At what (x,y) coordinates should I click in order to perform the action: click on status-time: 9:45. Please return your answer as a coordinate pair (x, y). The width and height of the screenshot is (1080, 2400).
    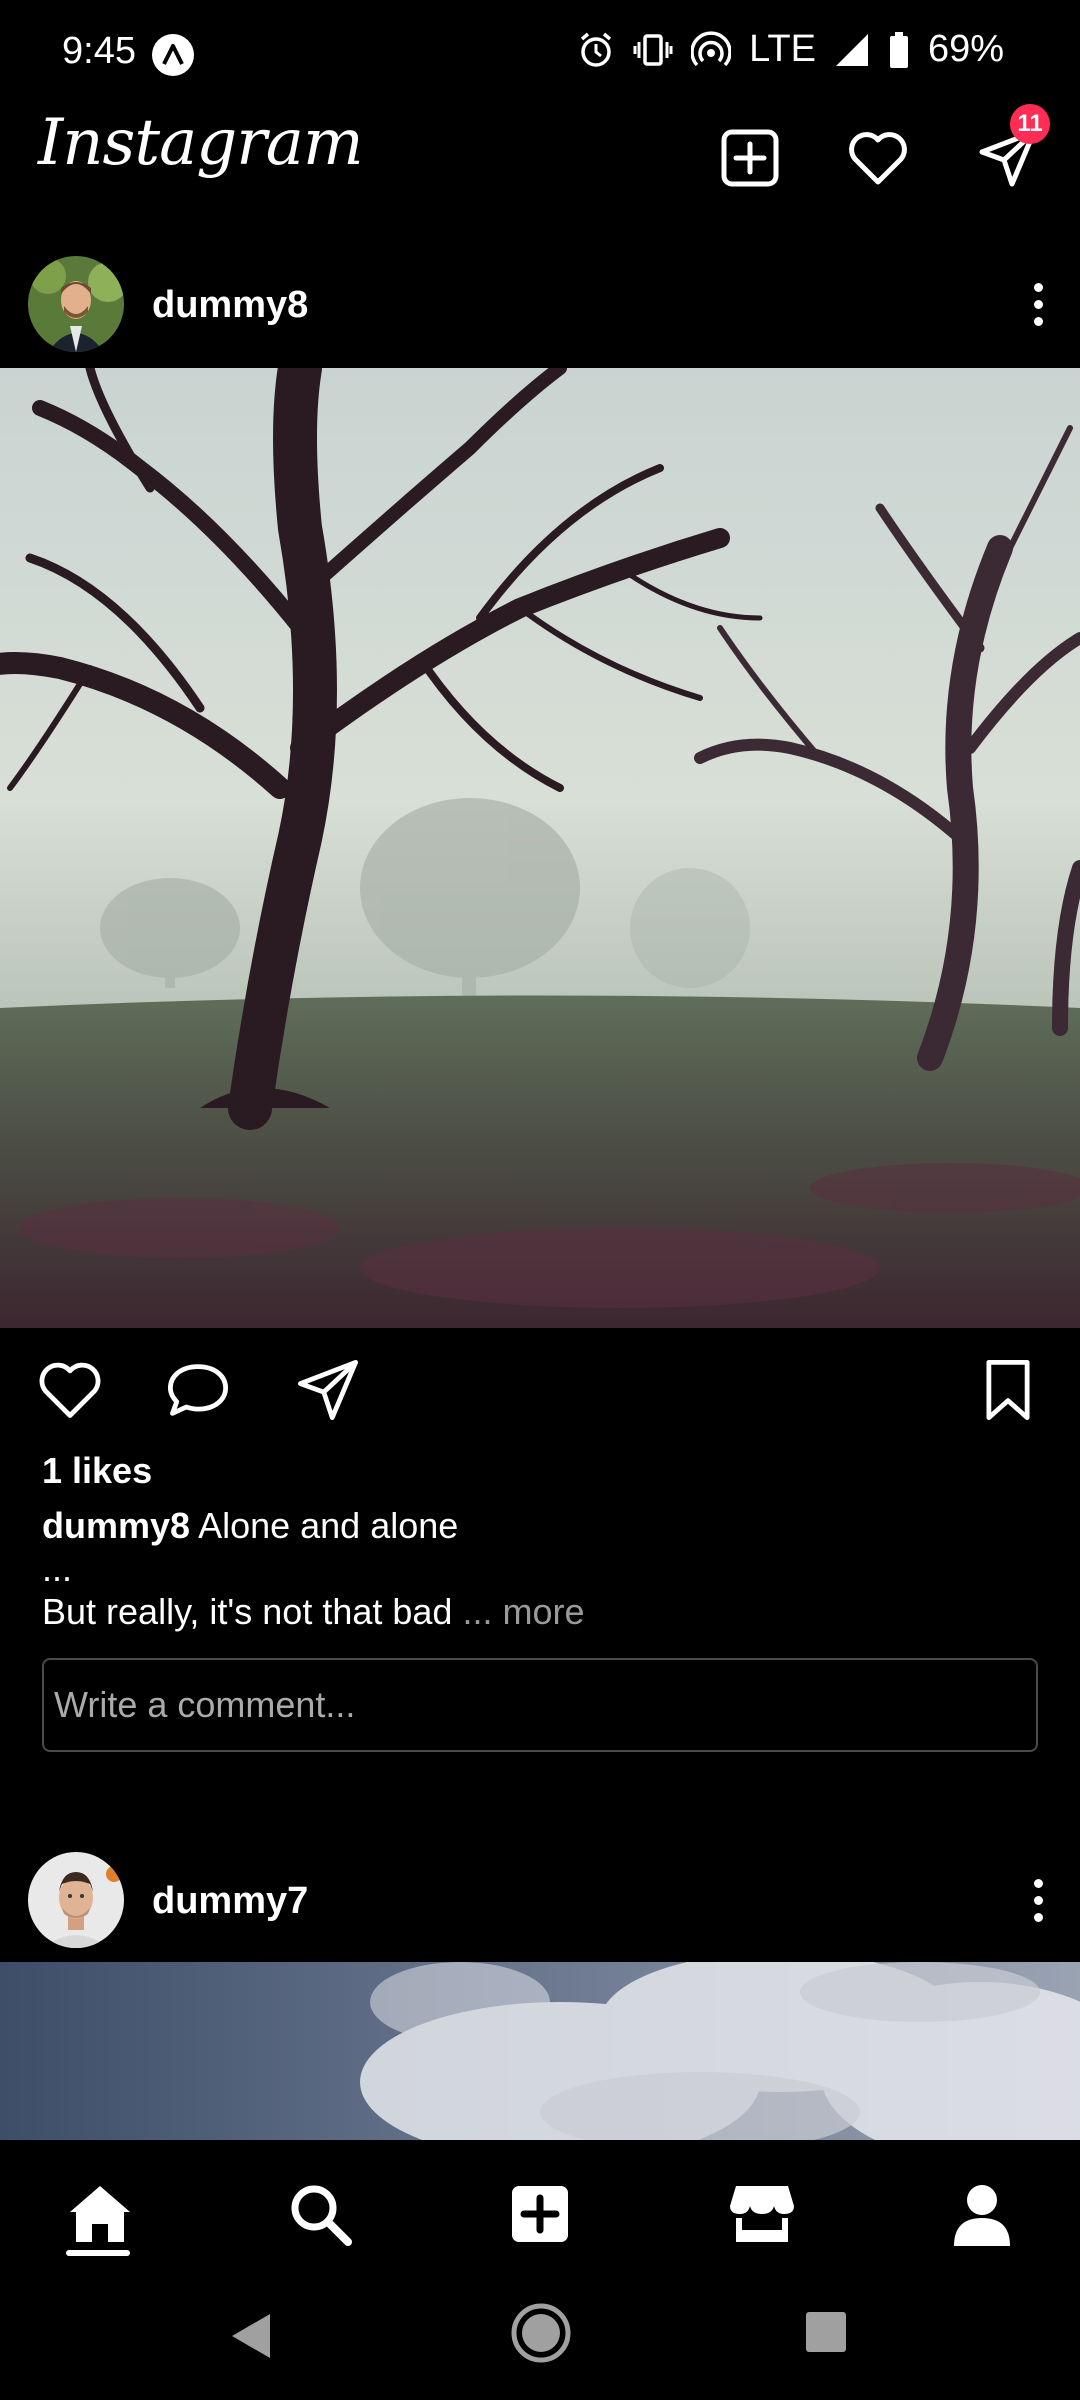
    Looking at the image, I should click on (99, 51).